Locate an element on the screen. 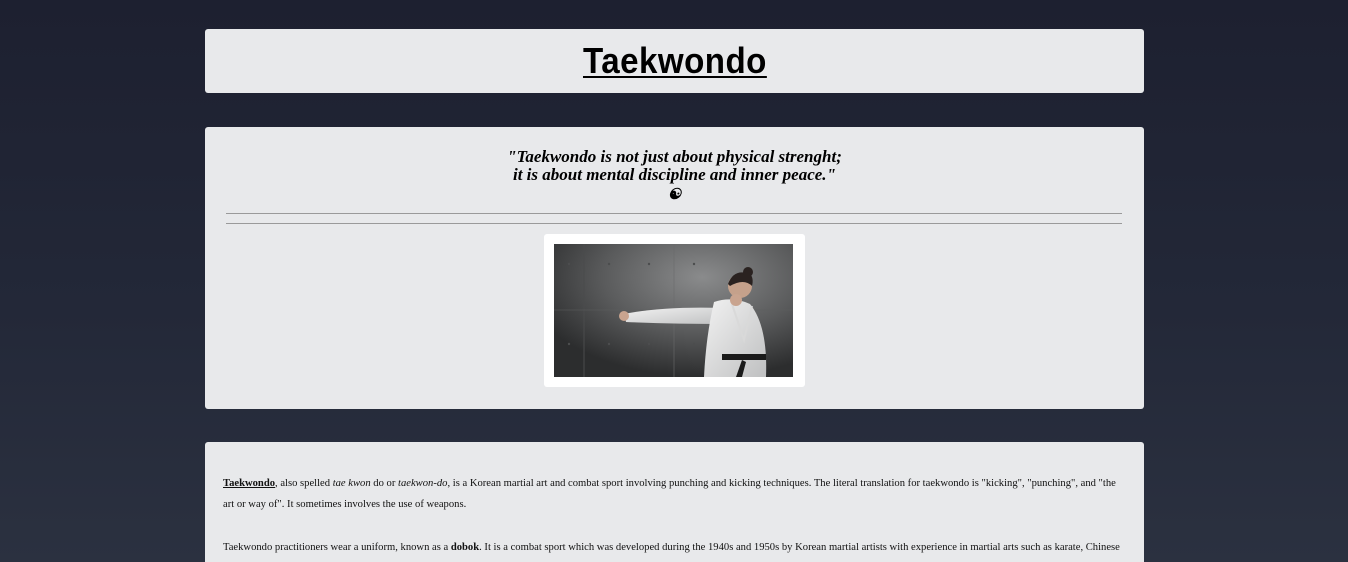 This screenshot has height=562, width=1348. alt-spelling-2: taekwon-do is located at coordinates (423, 483).